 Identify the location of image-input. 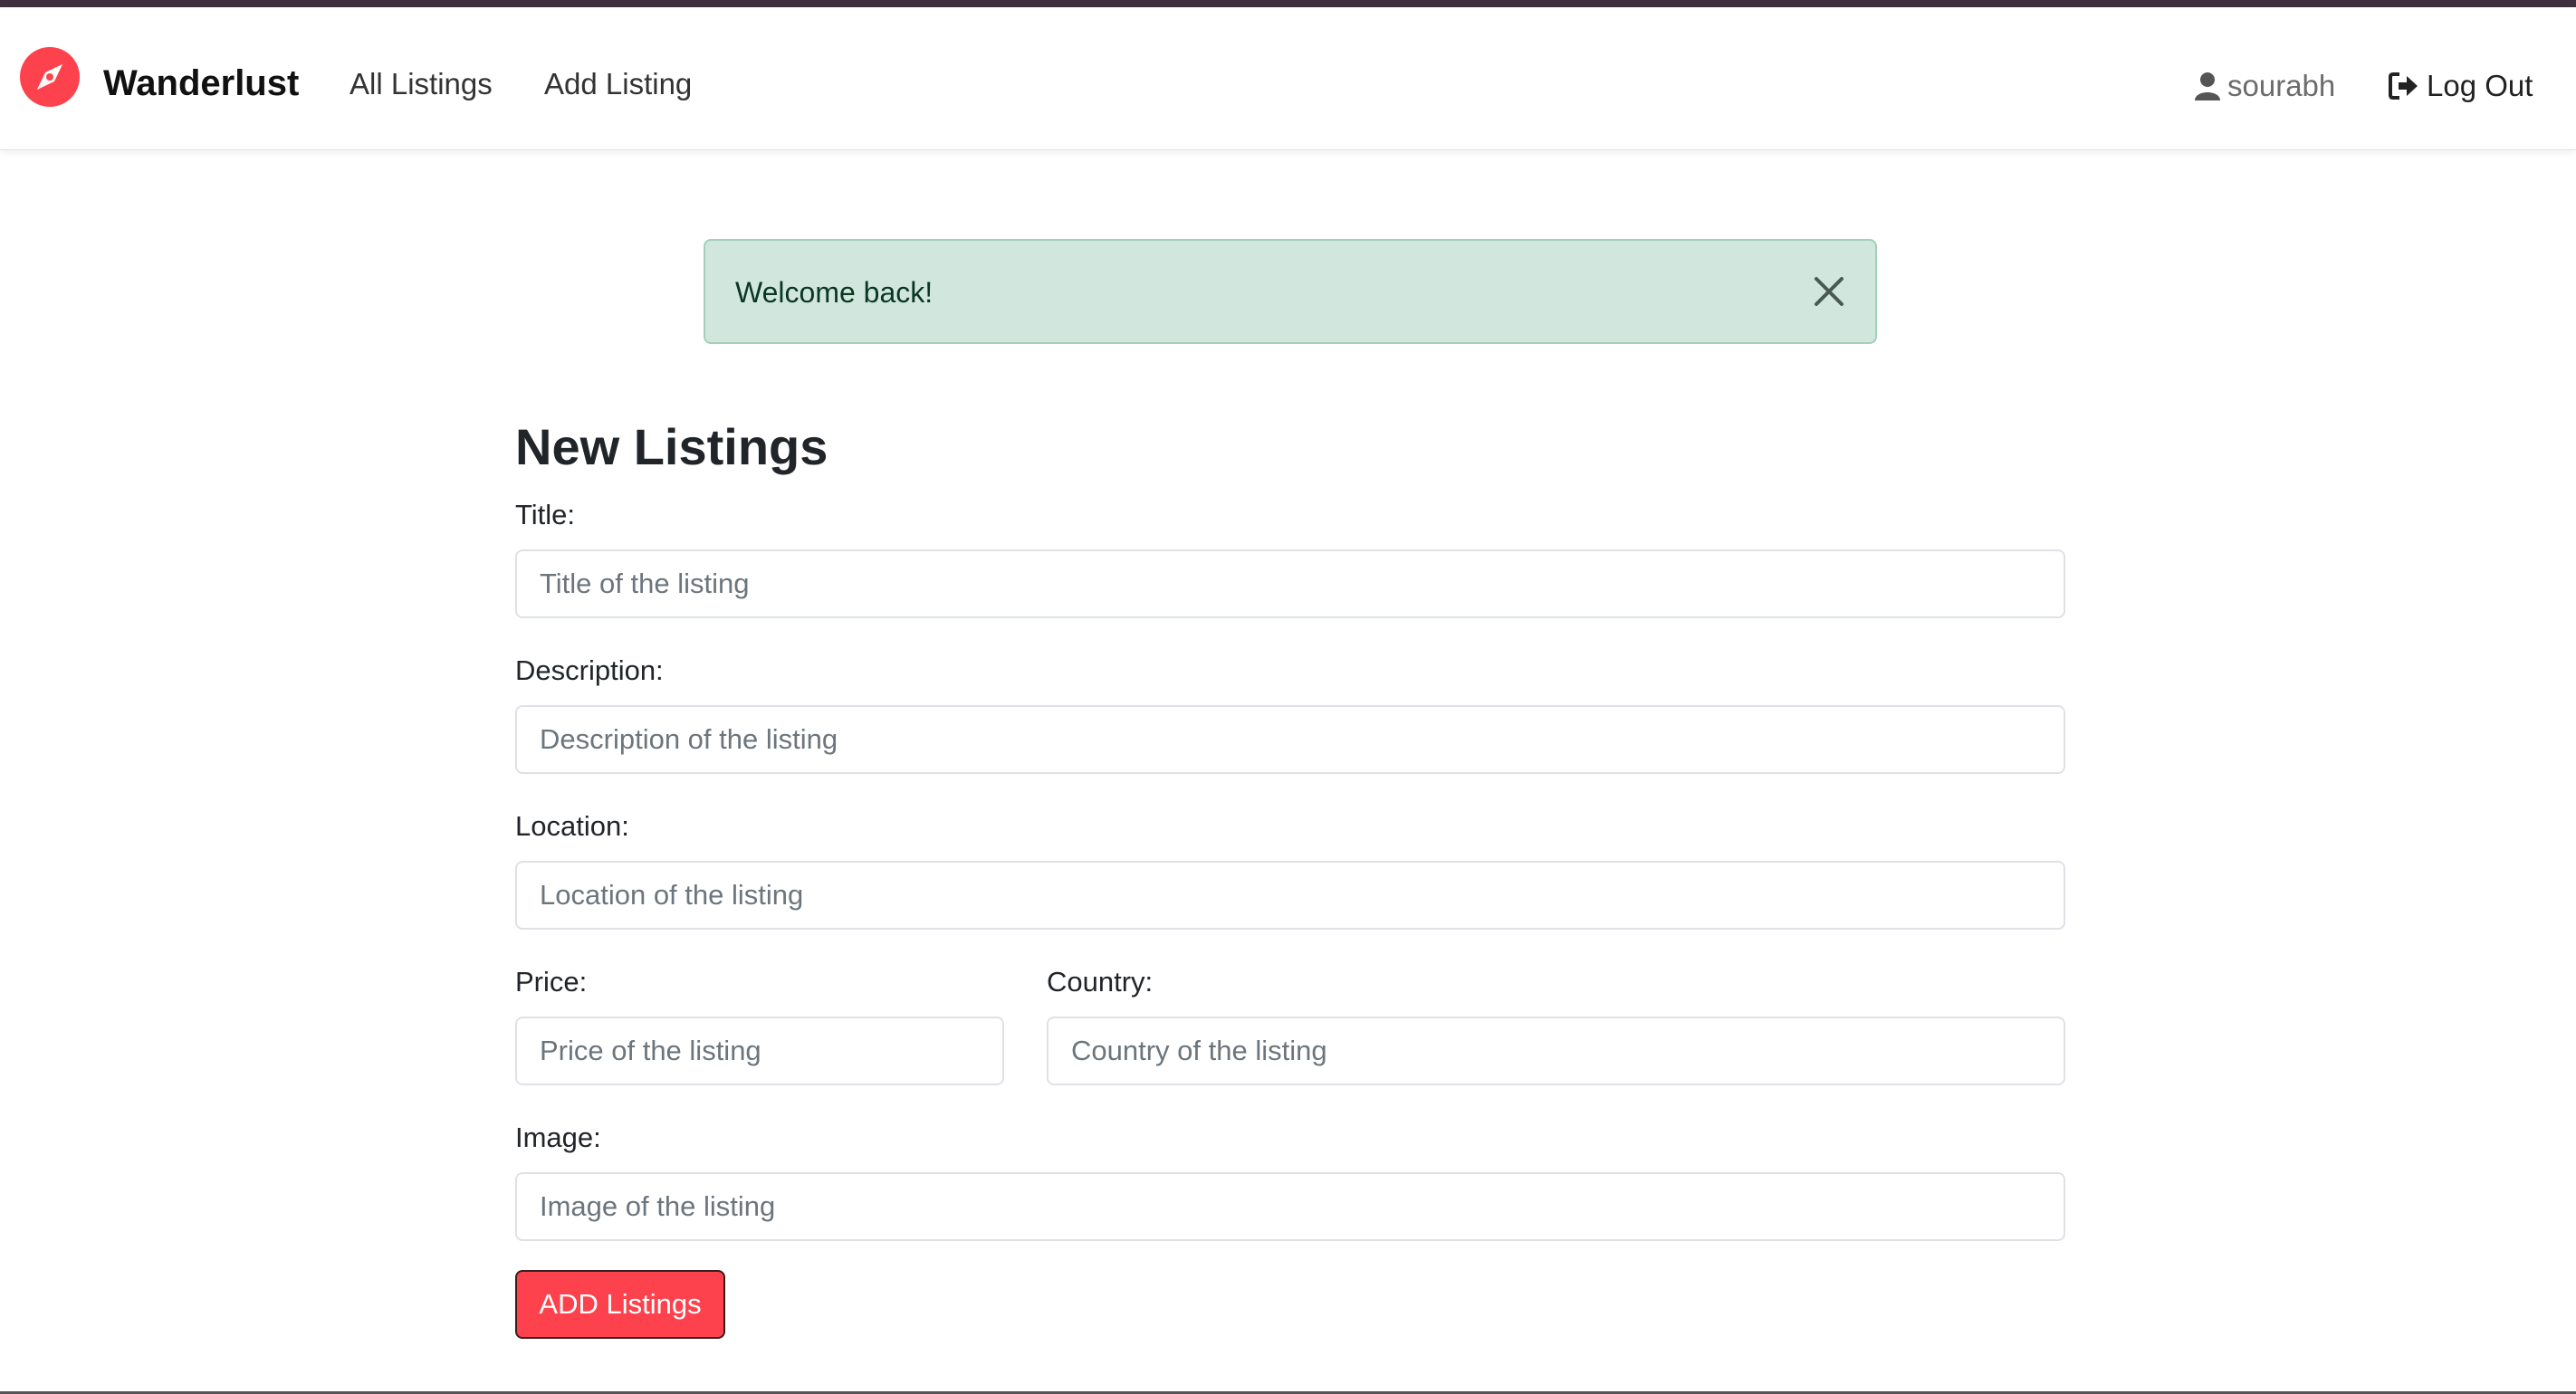
(1290, 1206).